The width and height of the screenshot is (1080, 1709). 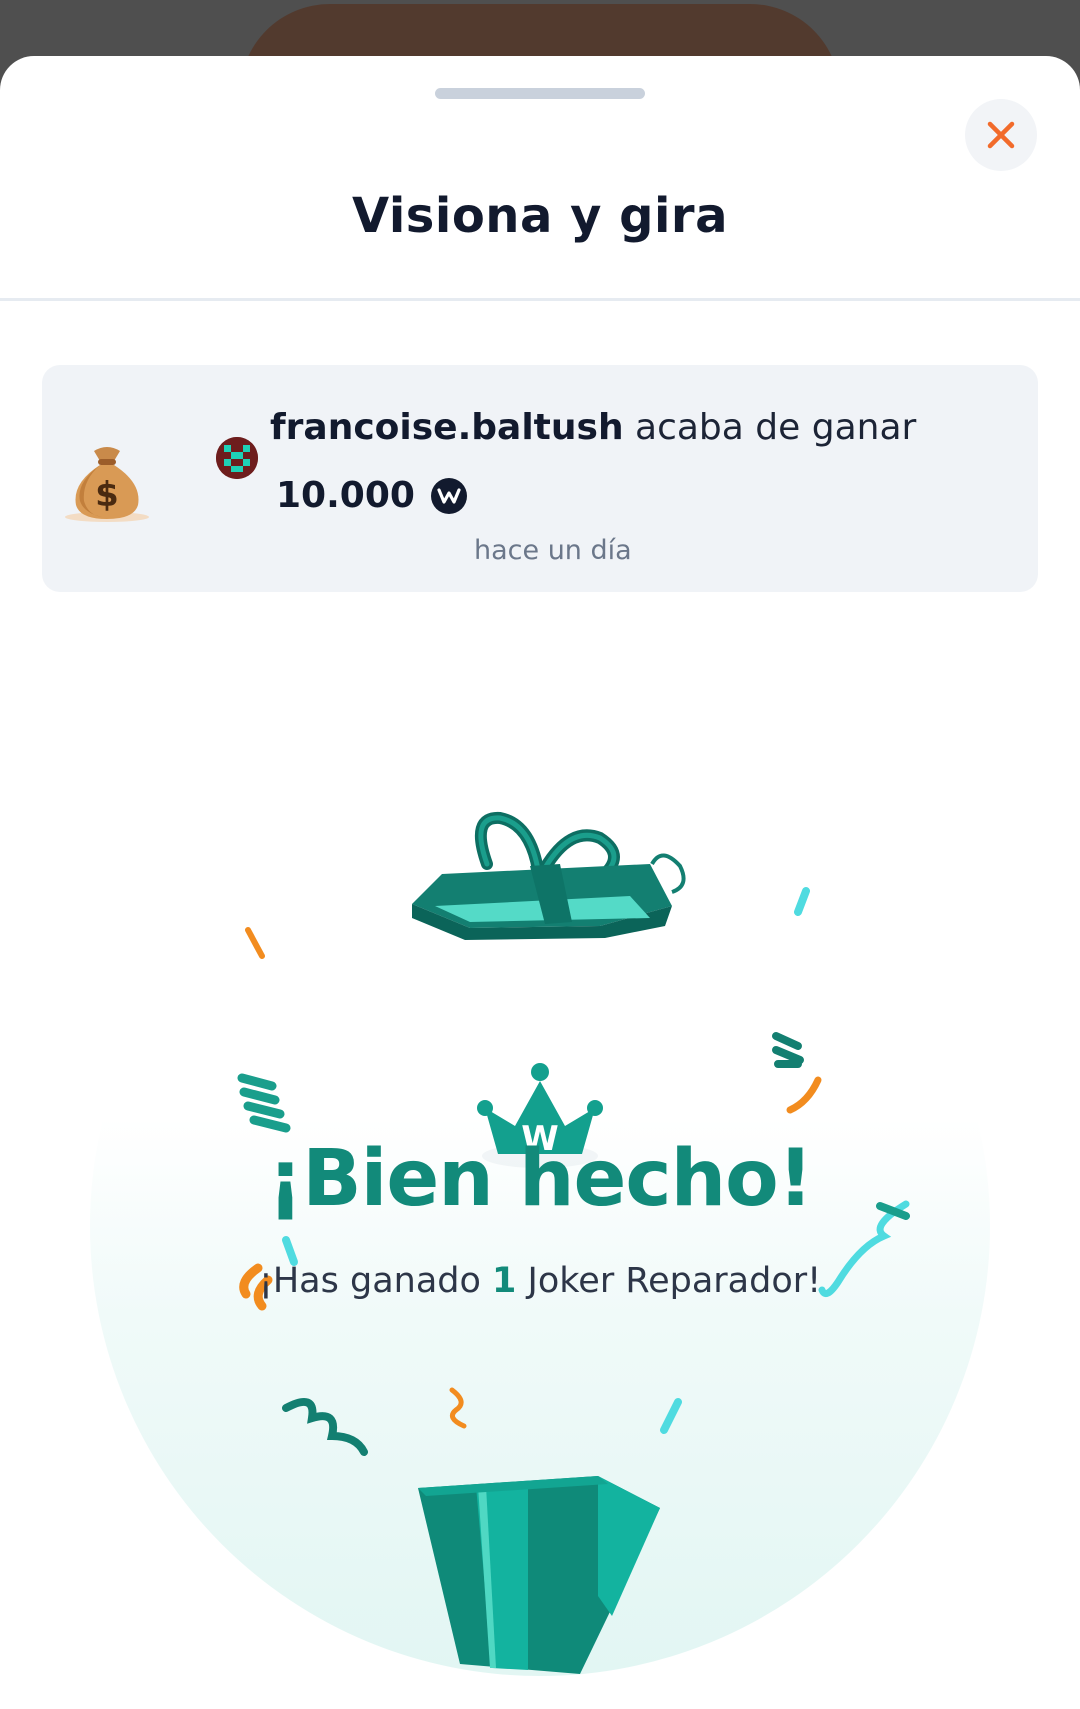 I want to click on reward-message-suffix: Joker Reparador!, so click(x=669, y=1281).